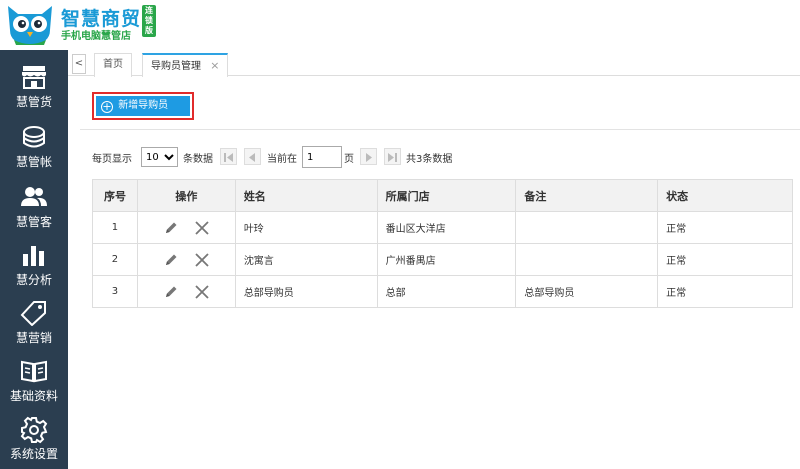  I want to click on sidebar-item-marketing: 慧营销, so click(34, 323).